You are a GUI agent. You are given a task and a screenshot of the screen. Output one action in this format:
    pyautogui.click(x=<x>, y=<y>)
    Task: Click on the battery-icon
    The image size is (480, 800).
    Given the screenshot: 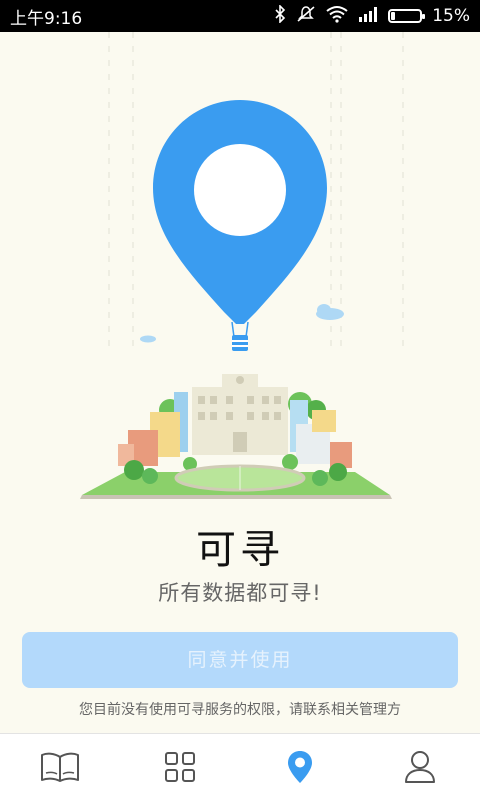 What is the action you would take?
    pyautogui.click(x=407, y=16)
    